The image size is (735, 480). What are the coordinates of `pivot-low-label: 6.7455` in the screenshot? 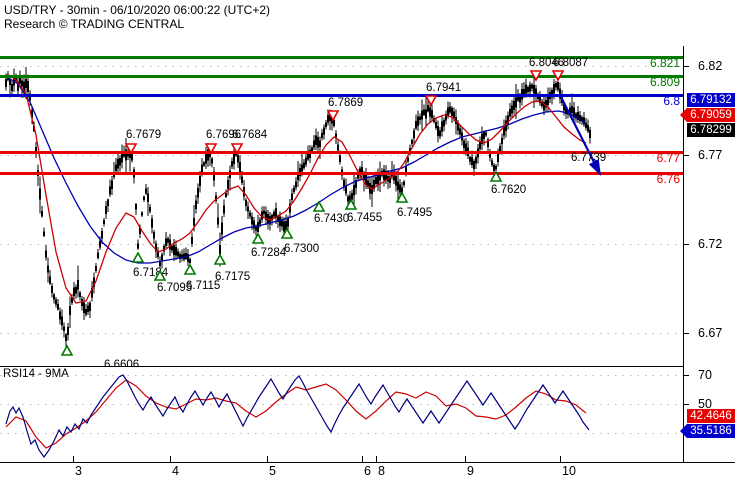 It's located at (364, 218).